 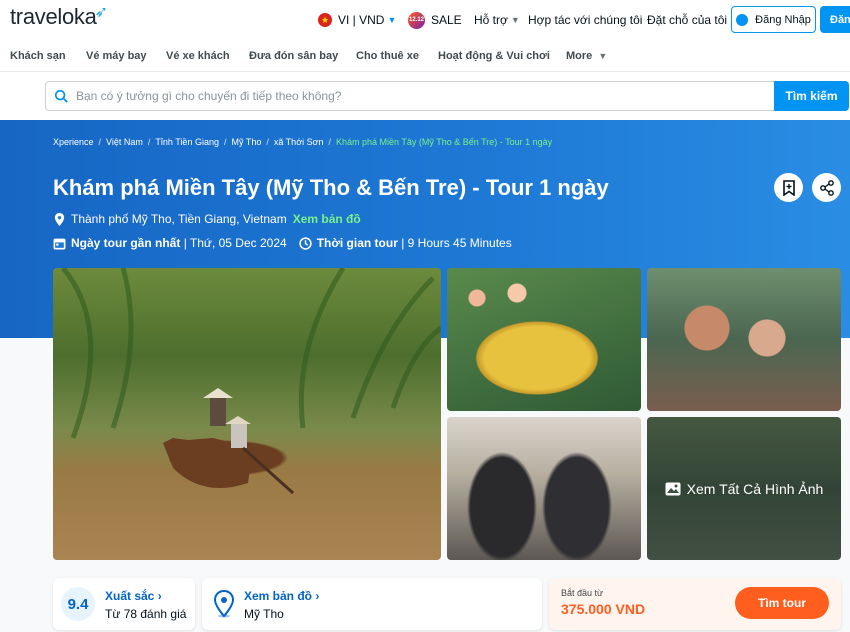 I want to click on rating-card: 9.4 Xuất sắc › Từ 78 đánh giá, so click(x=124, y=604).